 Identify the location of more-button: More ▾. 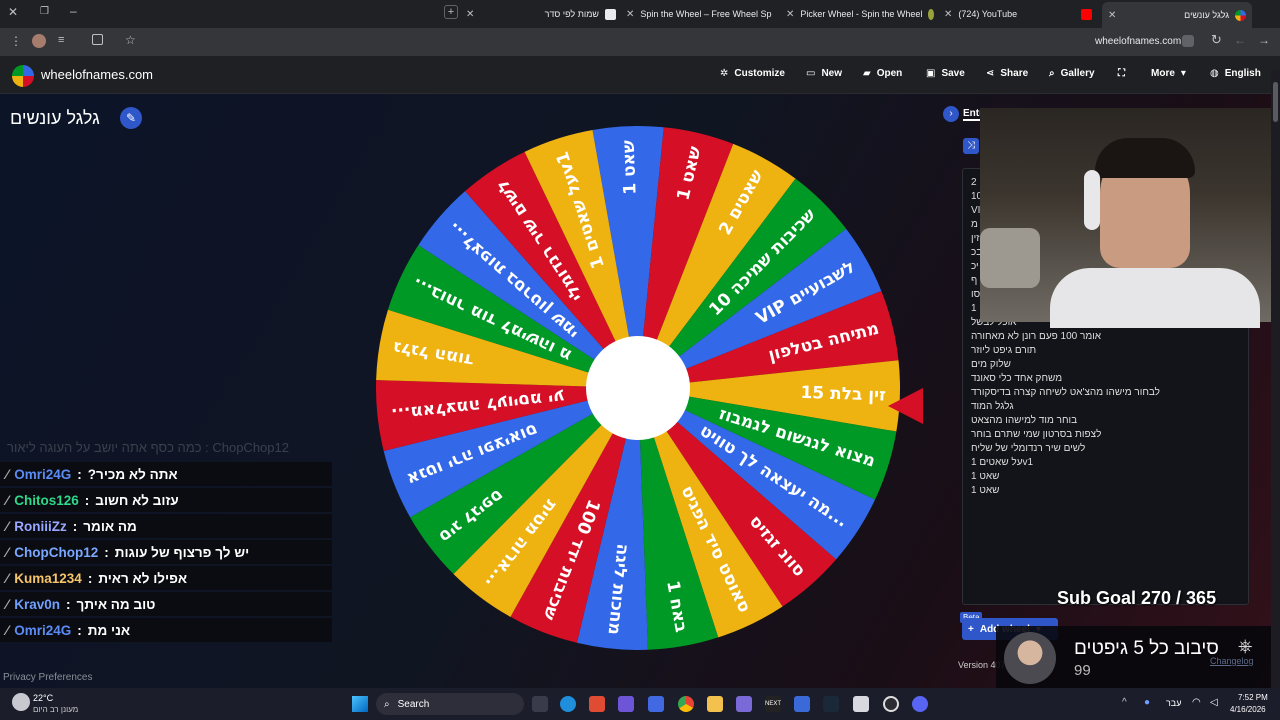
(1168, 73).